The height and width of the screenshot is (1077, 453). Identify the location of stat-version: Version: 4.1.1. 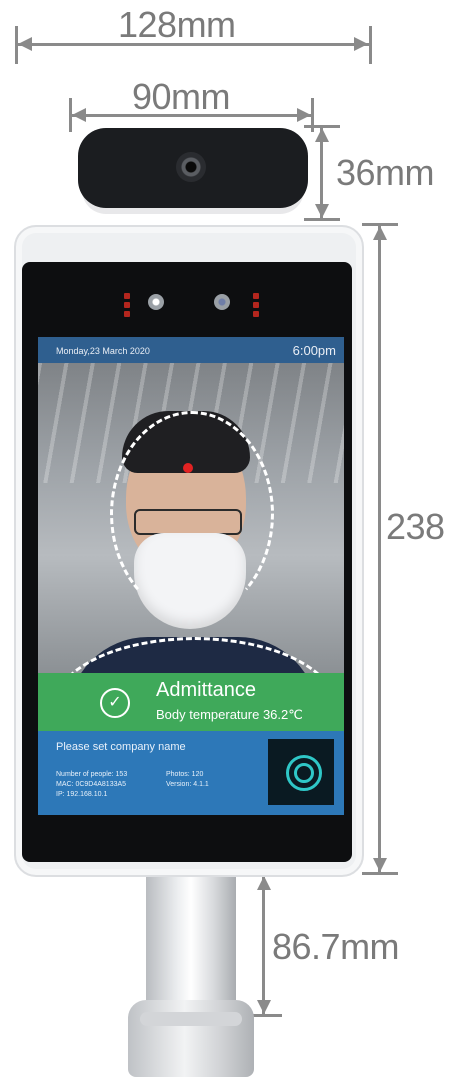
(187, 784).